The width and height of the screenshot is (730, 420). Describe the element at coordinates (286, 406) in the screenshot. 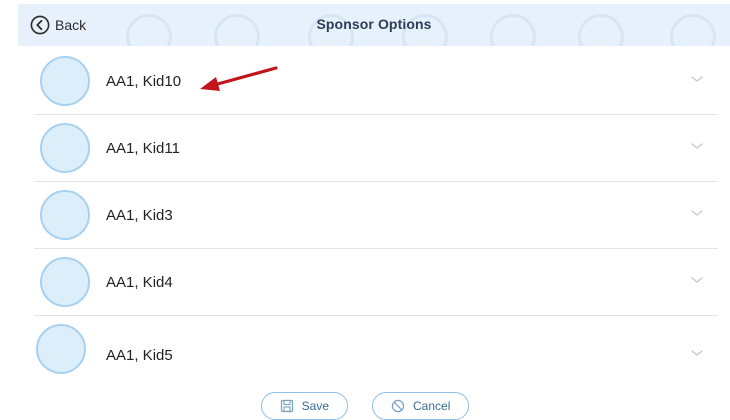

I see `floppy-disk-icon` at that location.